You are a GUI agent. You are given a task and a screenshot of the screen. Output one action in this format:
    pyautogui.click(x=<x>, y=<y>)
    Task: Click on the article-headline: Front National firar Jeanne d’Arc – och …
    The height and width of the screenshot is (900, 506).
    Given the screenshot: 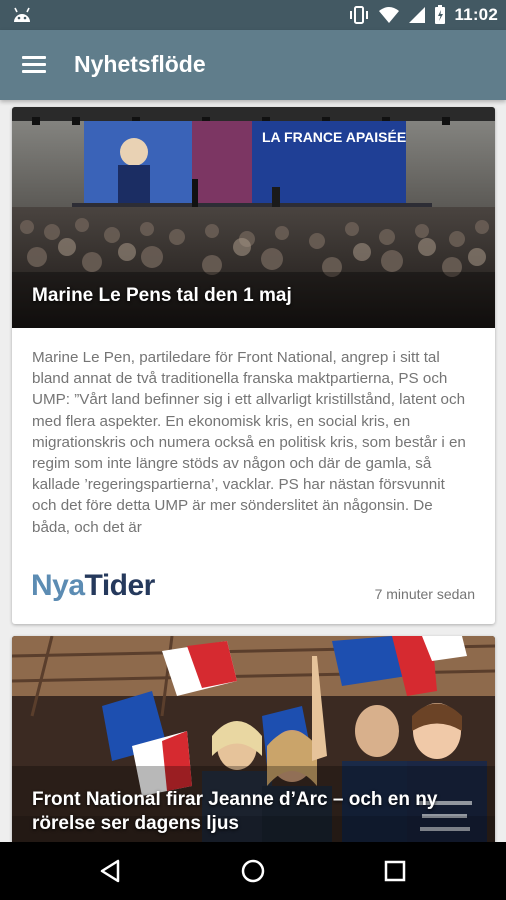 What is the action you would take?
    pyautogui.click(x=257, y=812)
    